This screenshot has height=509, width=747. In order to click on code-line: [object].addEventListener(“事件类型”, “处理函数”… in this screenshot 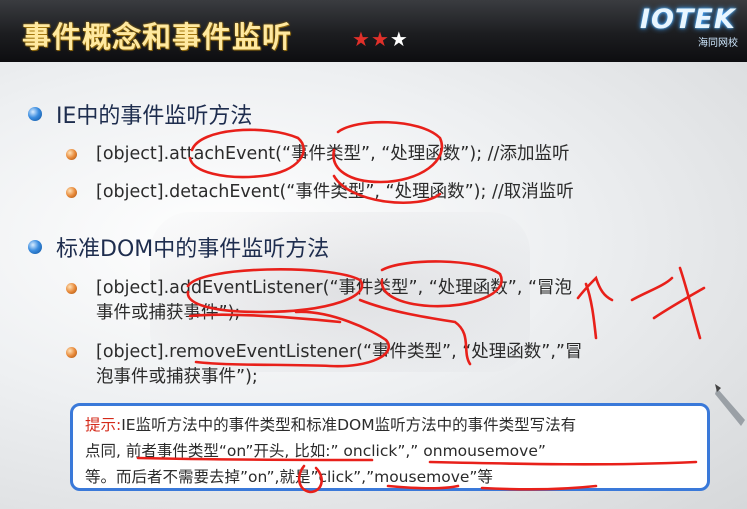, I will do `click(334, 301)`.